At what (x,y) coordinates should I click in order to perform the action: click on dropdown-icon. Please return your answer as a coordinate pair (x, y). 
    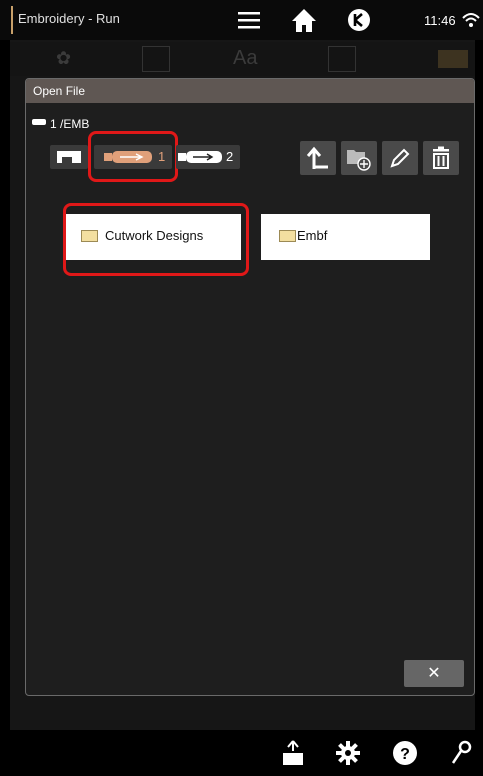
    Looking at the image, I should click on (453, 59).